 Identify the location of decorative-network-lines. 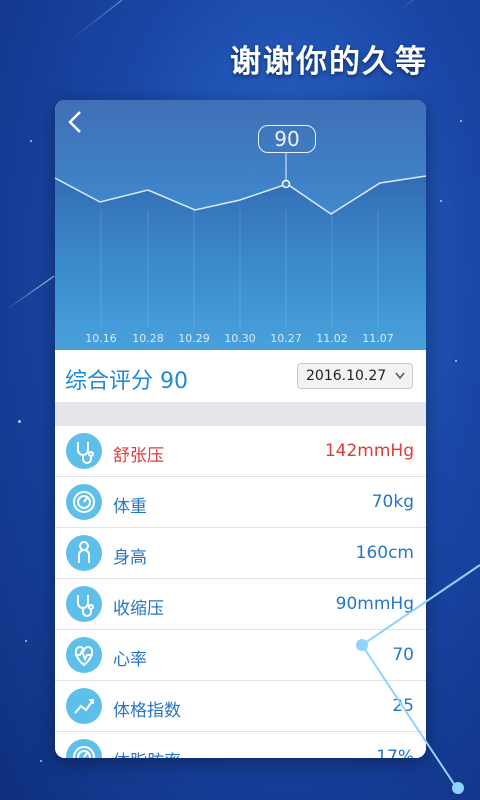
(418, 679).